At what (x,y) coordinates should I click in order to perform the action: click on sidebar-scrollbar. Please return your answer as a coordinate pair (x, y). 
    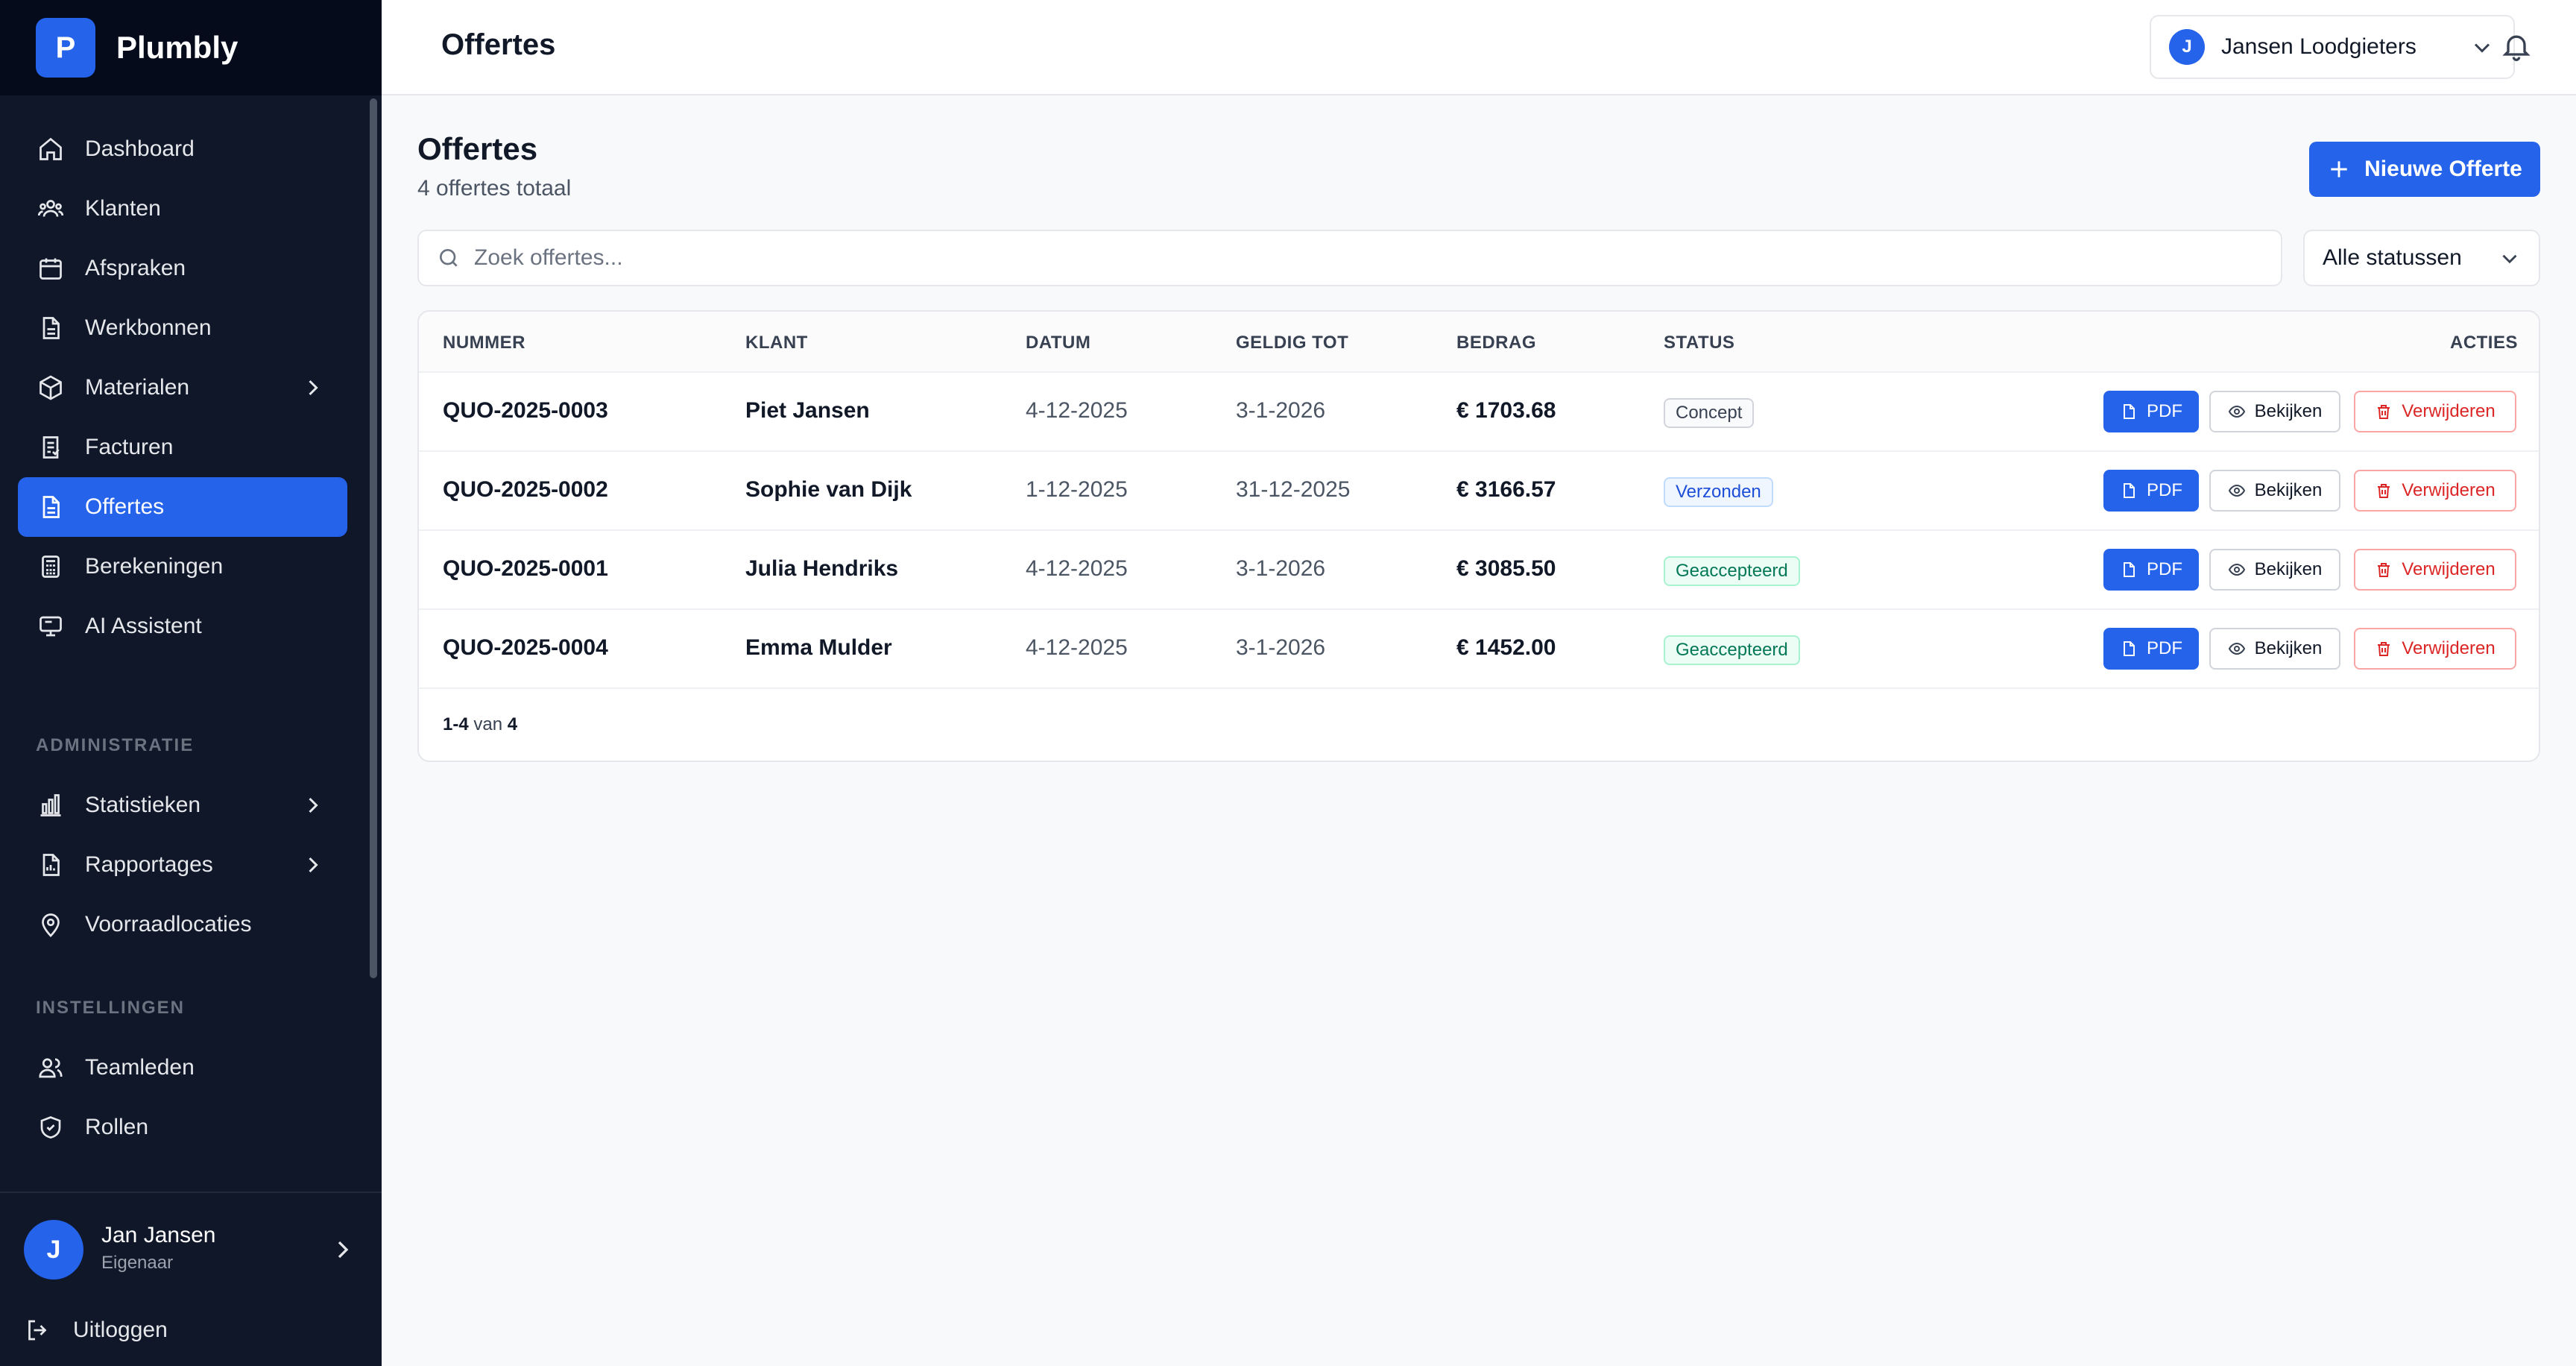
    Looking at the image, I should click on (373, 538).